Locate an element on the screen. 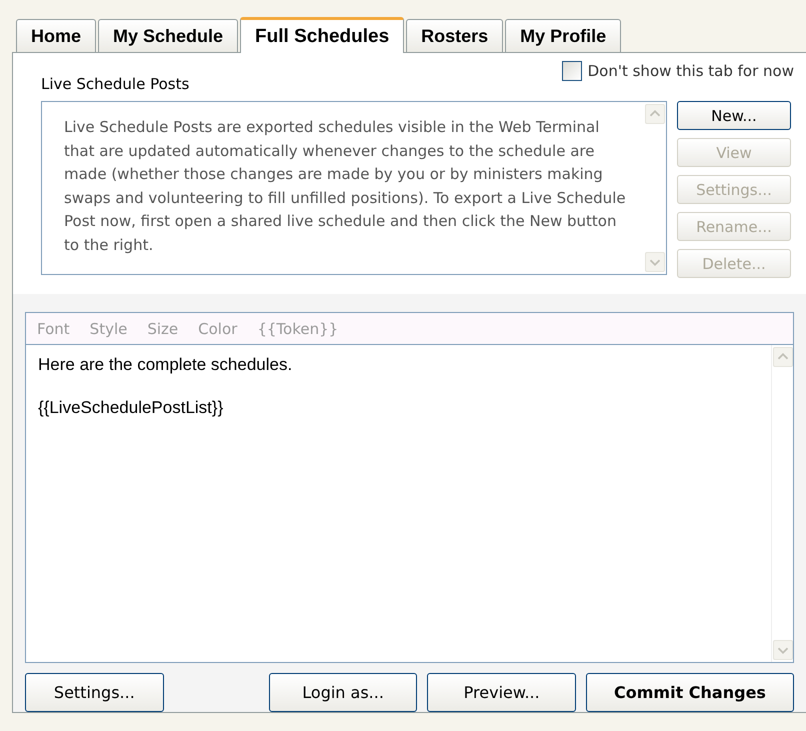  checkbox-label: Don't show this tab for now is located at coordinates (691, 71).